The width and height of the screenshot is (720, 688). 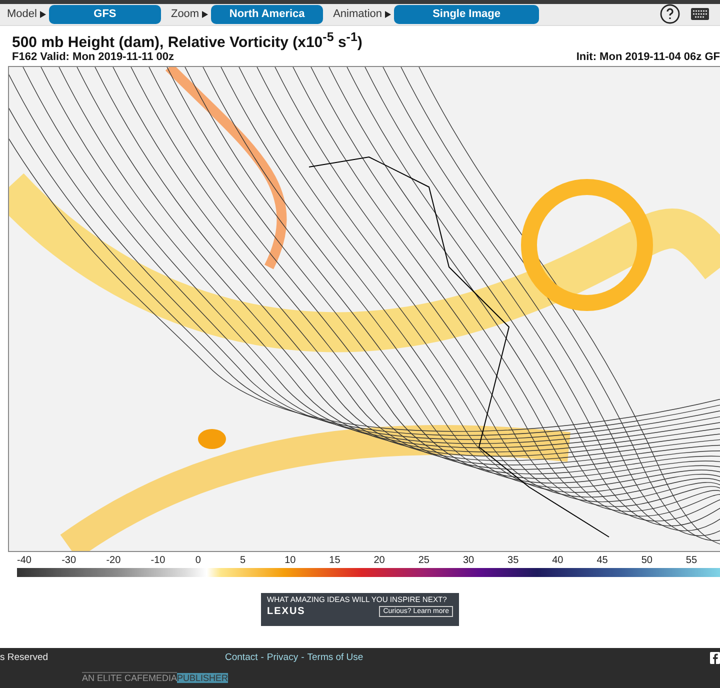 What do you see at coordinates (514, 560) in the screenshot?
I see `colorbar-tick: 35` at bounding box center [514, 560].